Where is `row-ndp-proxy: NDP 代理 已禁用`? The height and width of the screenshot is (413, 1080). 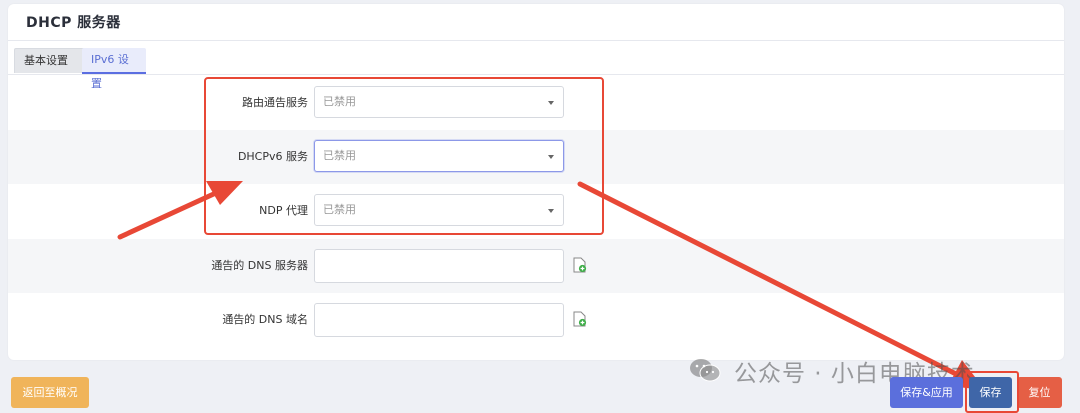
row-ndp-proxy: NDP 代理 已禁用 is located at coordinates (536, 211).